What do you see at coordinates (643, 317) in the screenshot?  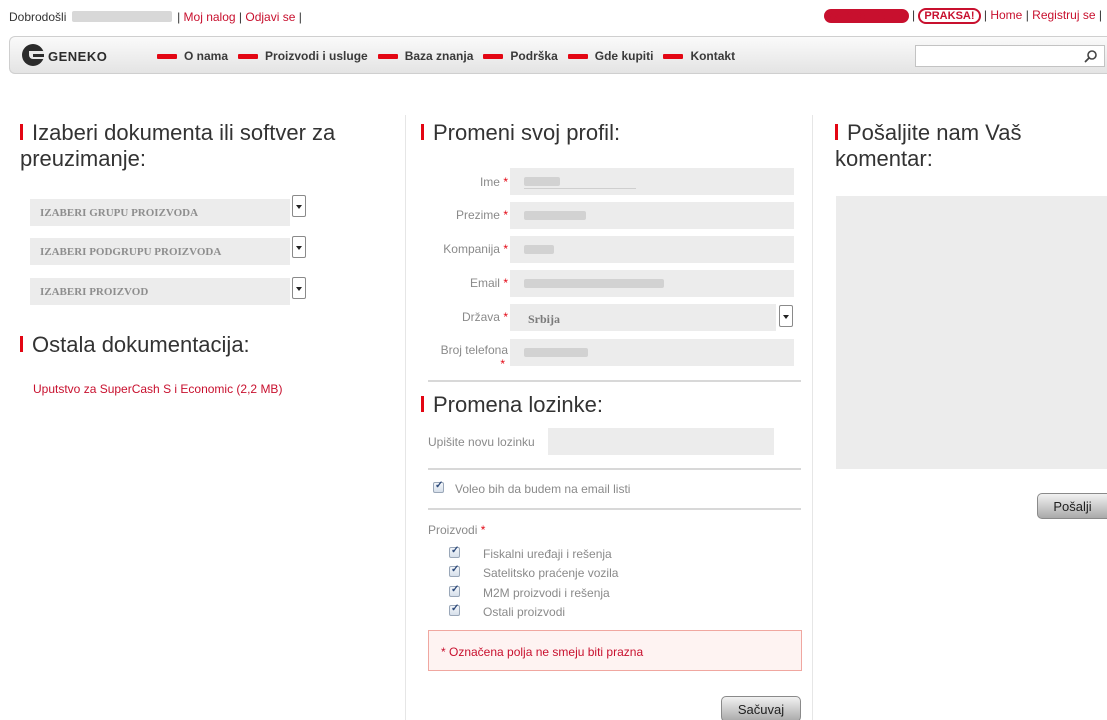 I see `country-select: Srbija` at bounding box center [643, 317].